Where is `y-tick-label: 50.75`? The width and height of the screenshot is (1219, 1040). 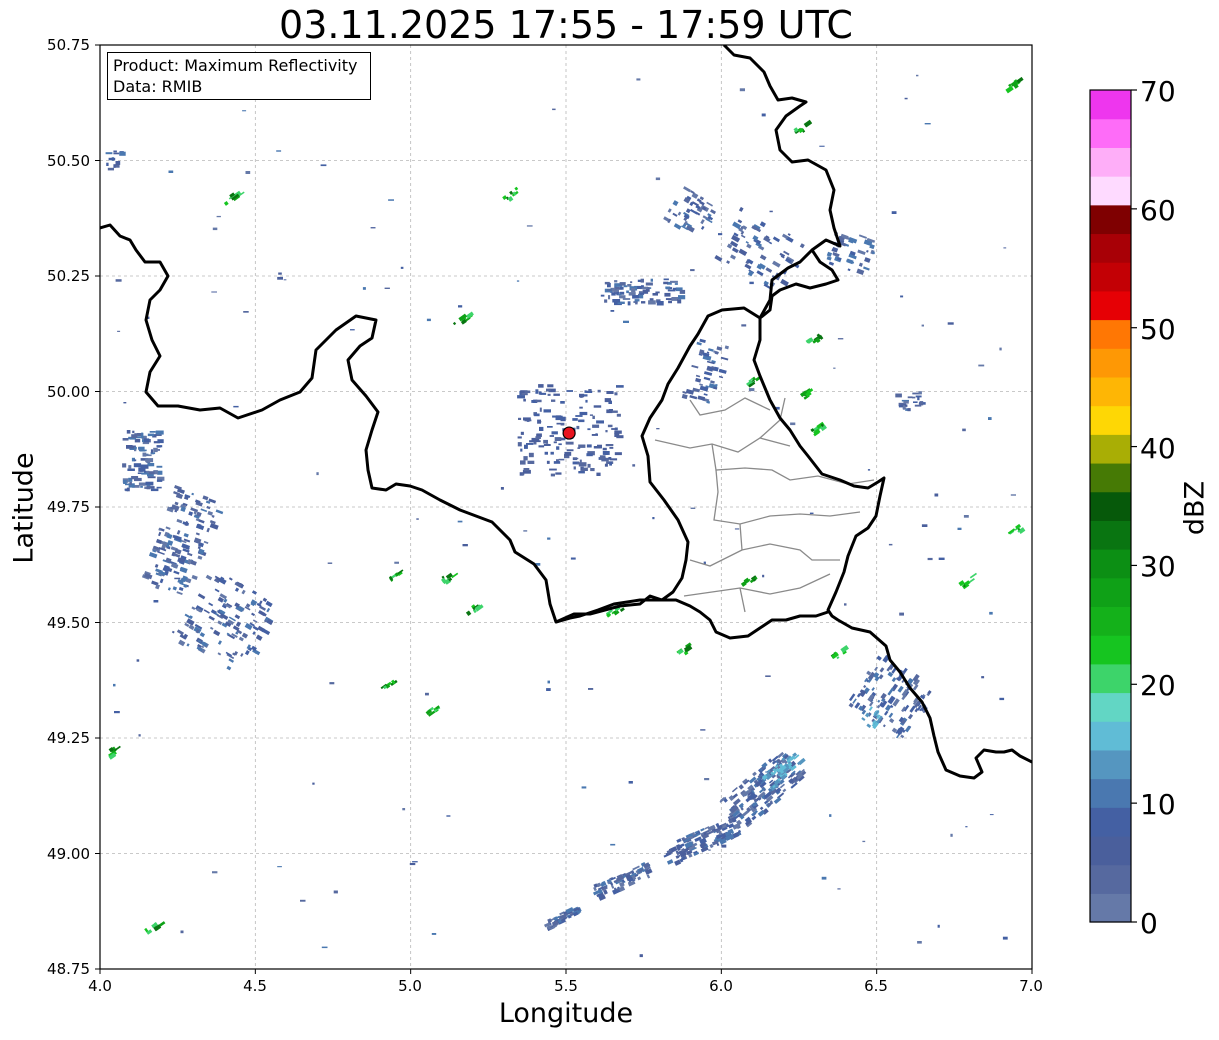
y-tick-label: 50.75 is located at coordinates (68, 45).